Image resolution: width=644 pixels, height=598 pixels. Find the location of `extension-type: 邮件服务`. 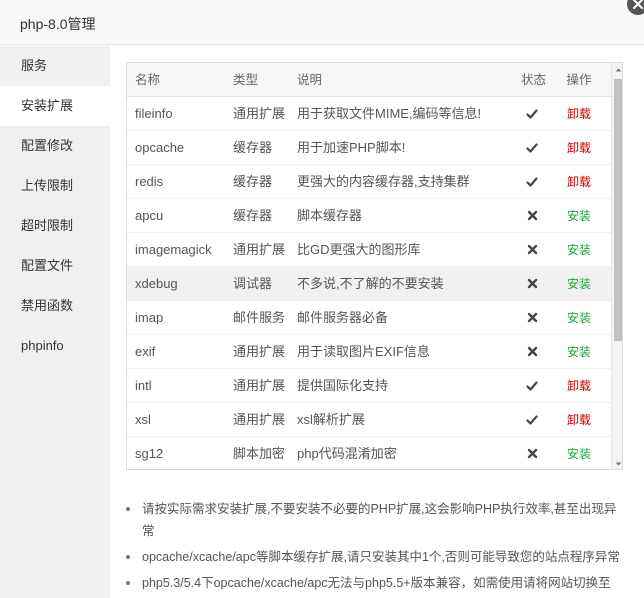

extension-type: 邮件服务 is located at coordinates (259, 317).